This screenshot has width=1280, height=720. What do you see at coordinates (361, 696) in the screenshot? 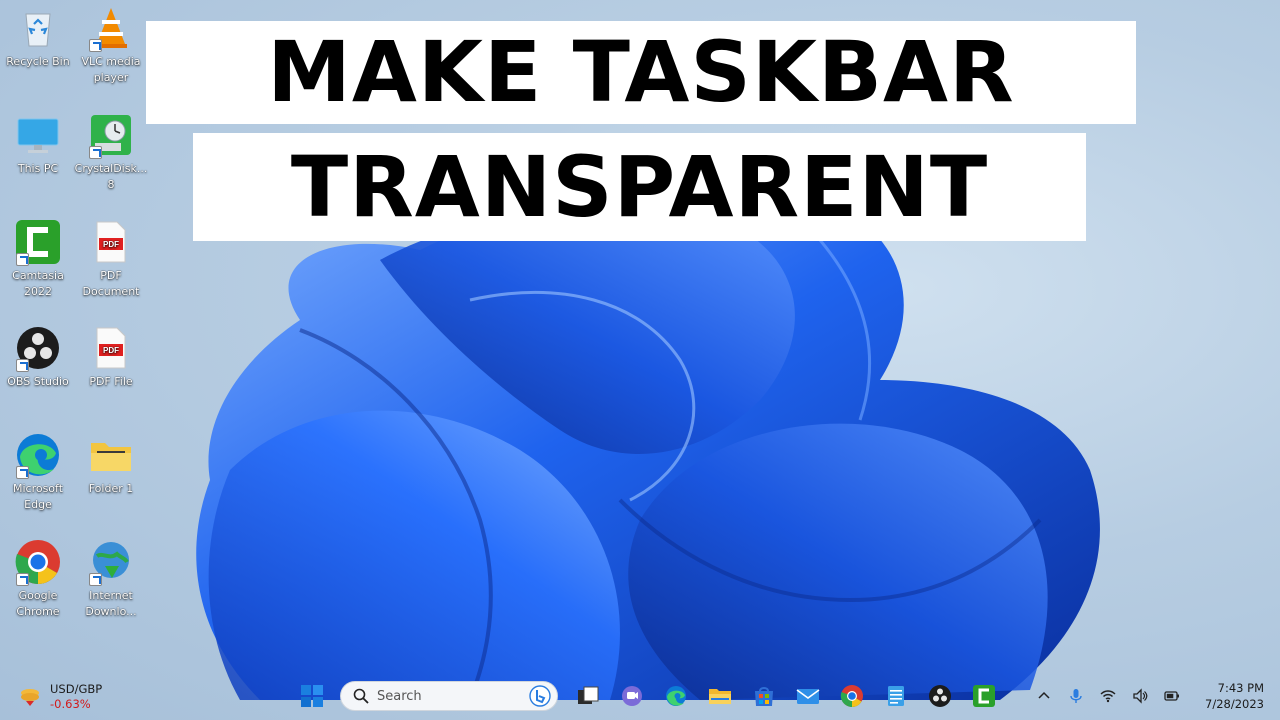
I see `search-icon` at bounding box center [361, 696].